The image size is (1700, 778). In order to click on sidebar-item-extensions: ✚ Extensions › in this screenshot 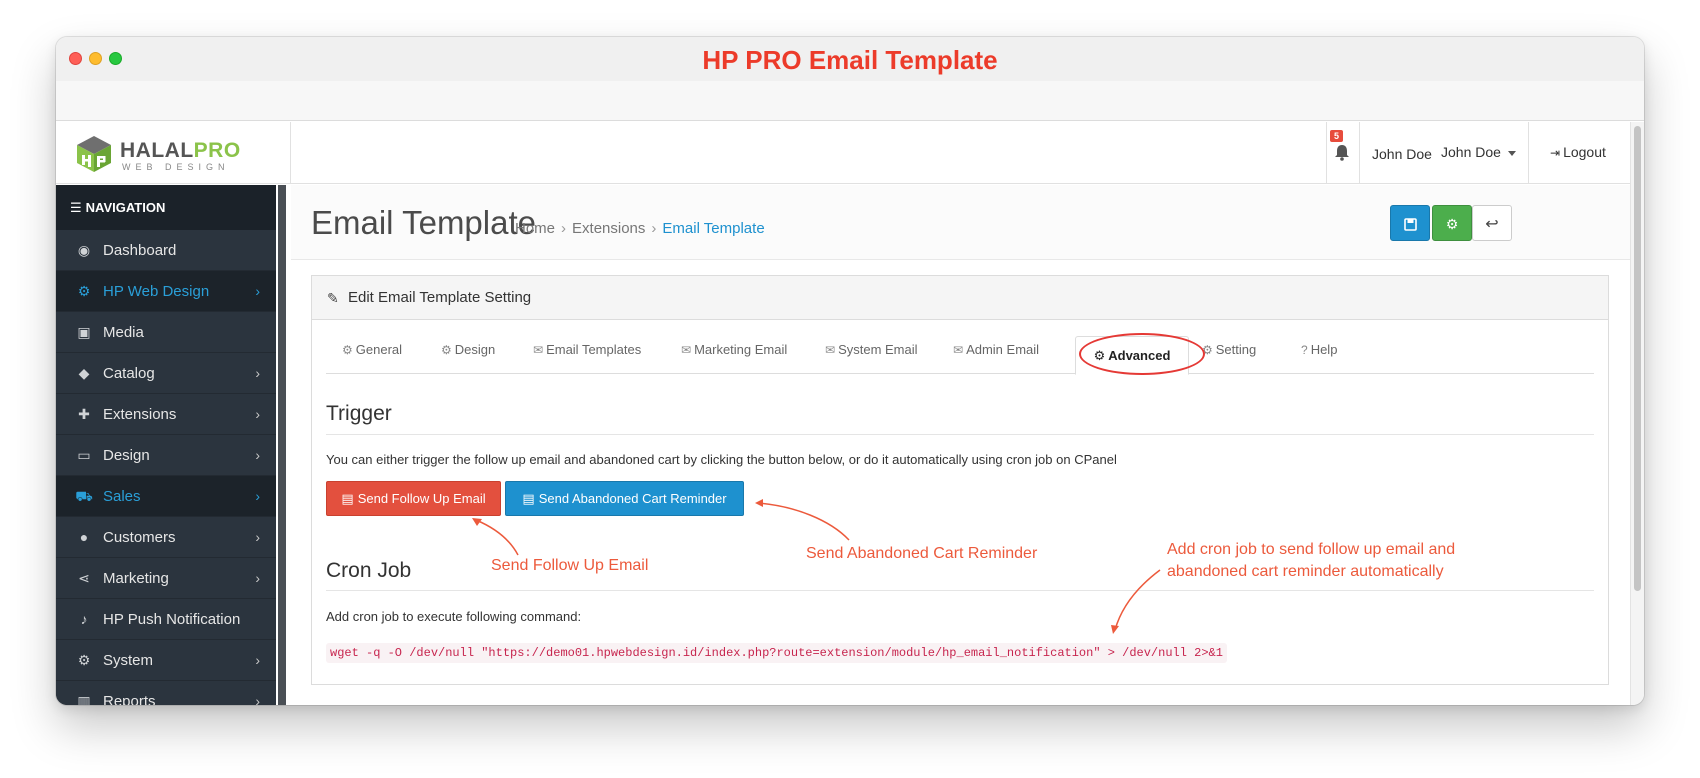, I will do `click(166, 414)`.